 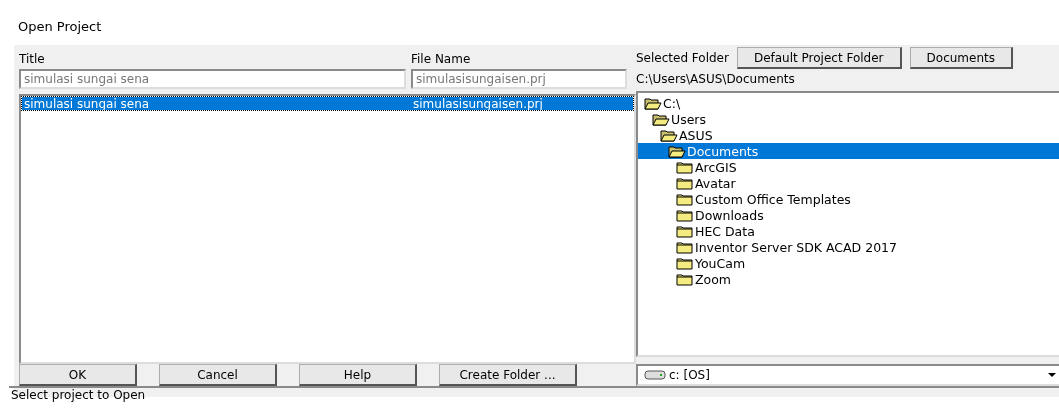 What do you see at coordinates (519, 79) in the screenshot?
I see `file-name-field: simulasisungaisen.prj` at bounding box center [519, 79].